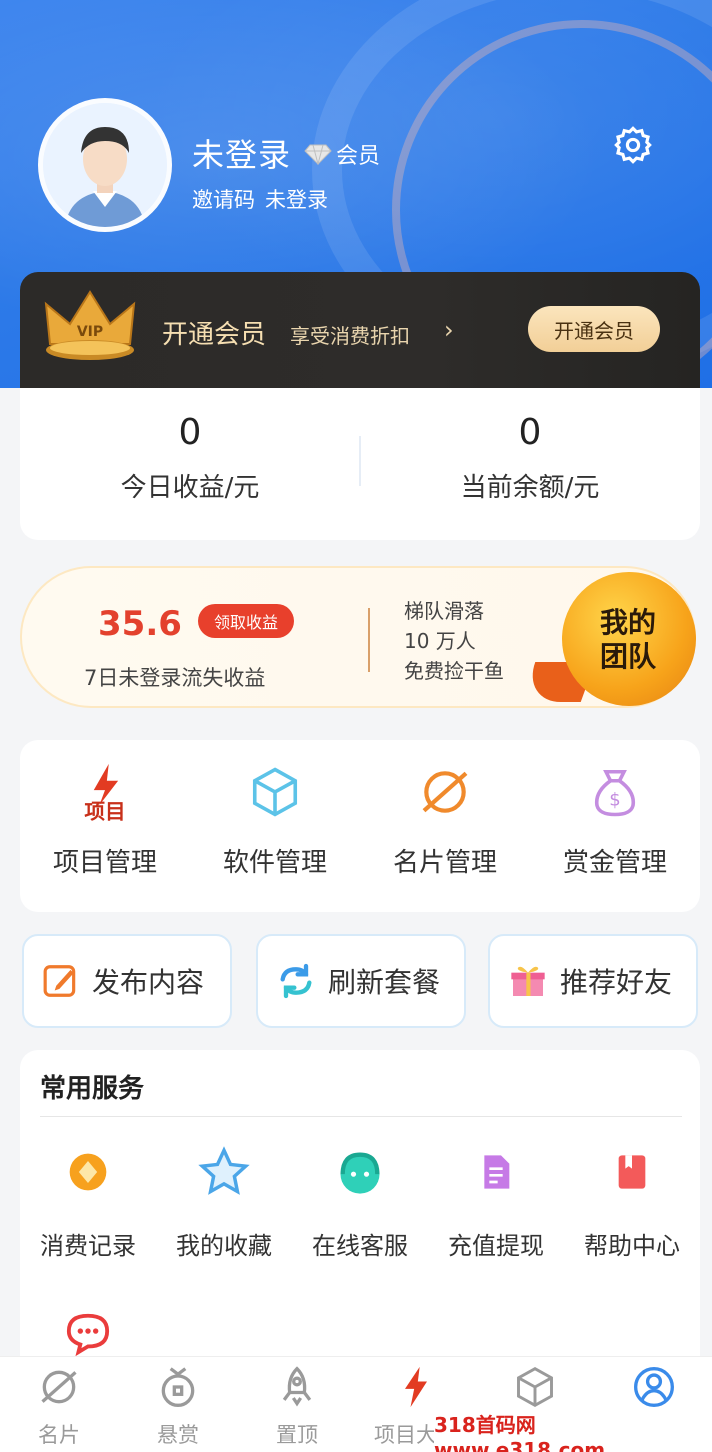  Describe the element at coordinates (59, 1407) in the screenshot. I see `tab-cards: 名片` at that location.